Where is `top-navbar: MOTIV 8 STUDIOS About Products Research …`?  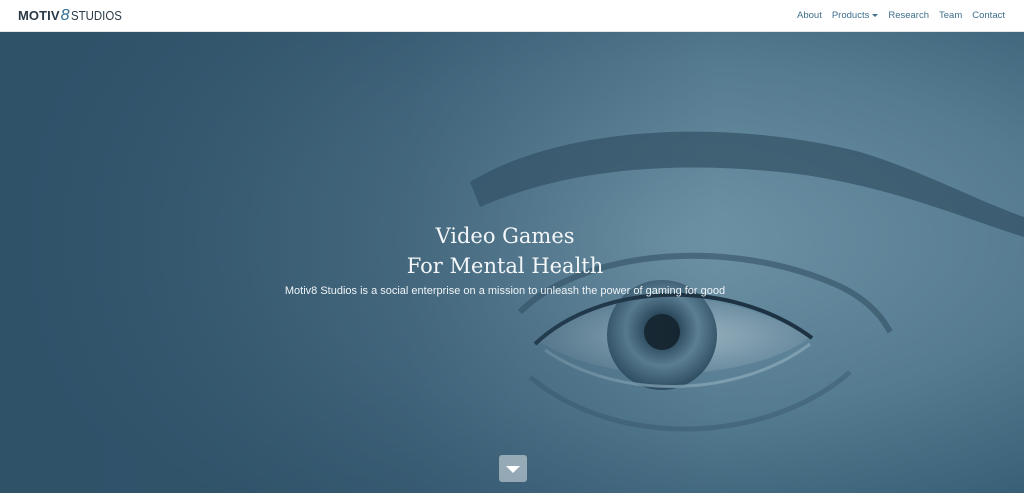
top-navbar: MOTIV 8 STUDIOS About Products Research … is located at coordinates (512, 16).